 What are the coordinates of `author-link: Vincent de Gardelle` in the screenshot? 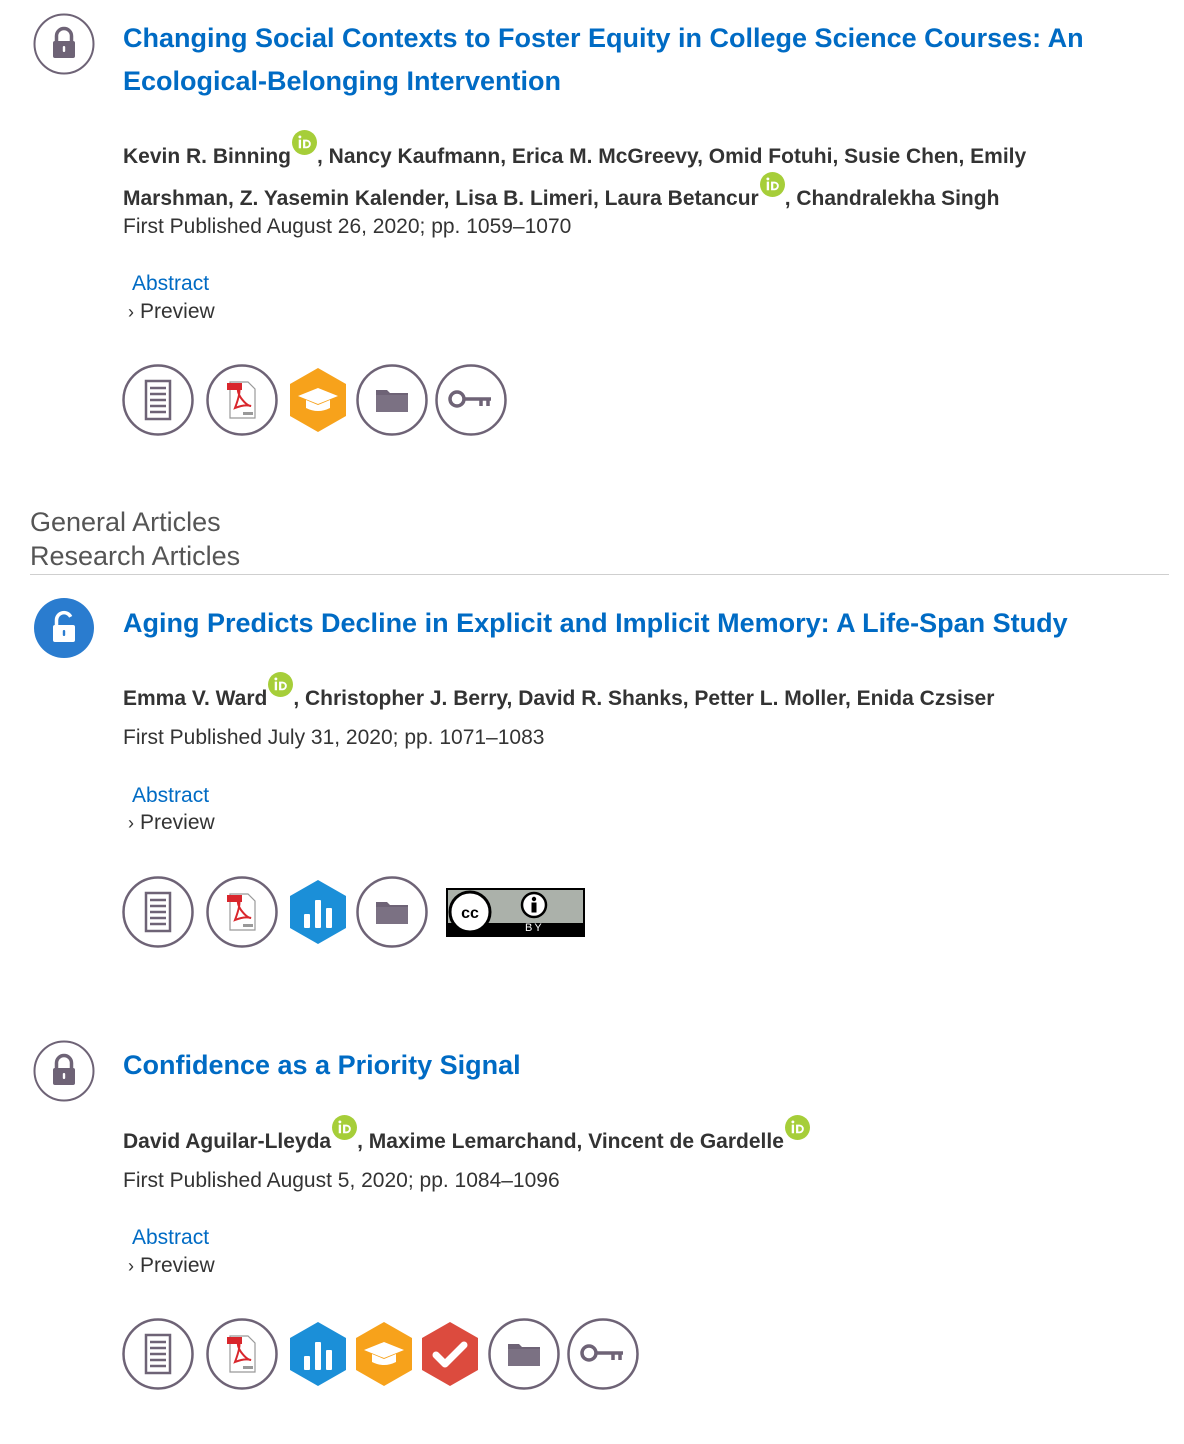 It's located at (686, 1141).